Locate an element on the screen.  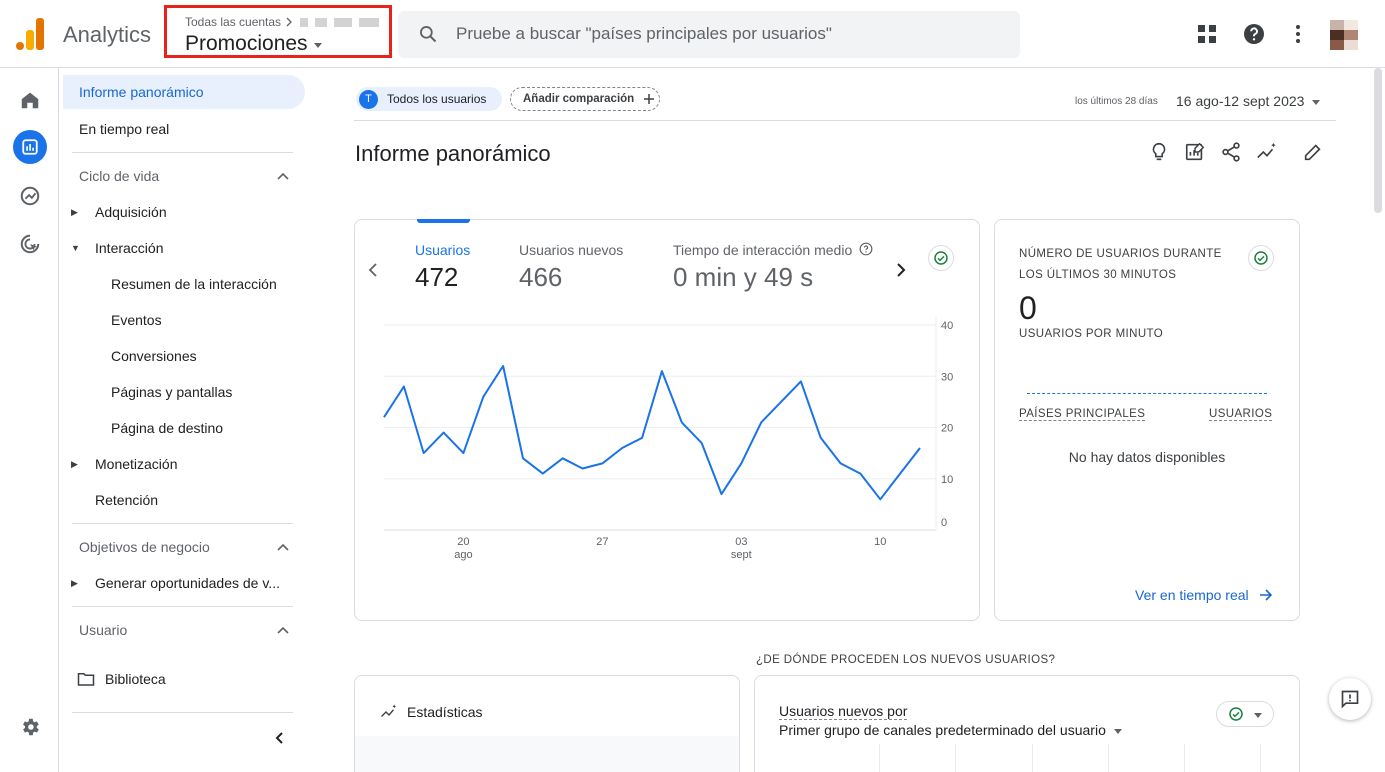
top-countries-header: PAÍSES PRINCIPALES is located at coordinates (1082, 414).